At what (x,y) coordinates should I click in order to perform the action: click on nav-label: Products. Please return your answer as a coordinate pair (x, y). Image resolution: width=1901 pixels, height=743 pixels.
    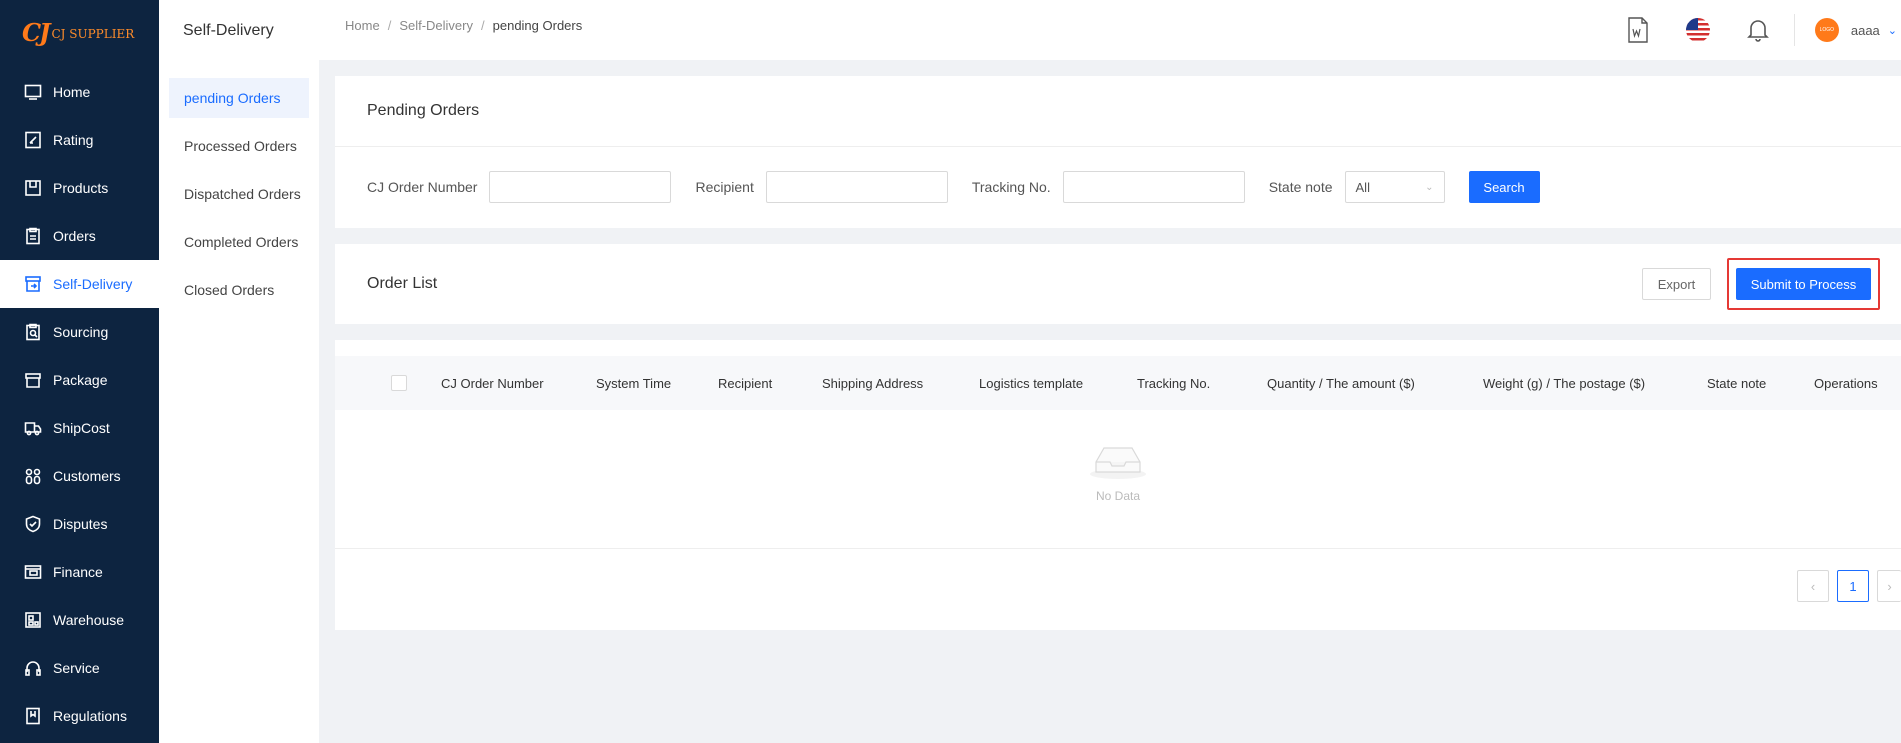
    Looking at the image, I should click on (81, 188).